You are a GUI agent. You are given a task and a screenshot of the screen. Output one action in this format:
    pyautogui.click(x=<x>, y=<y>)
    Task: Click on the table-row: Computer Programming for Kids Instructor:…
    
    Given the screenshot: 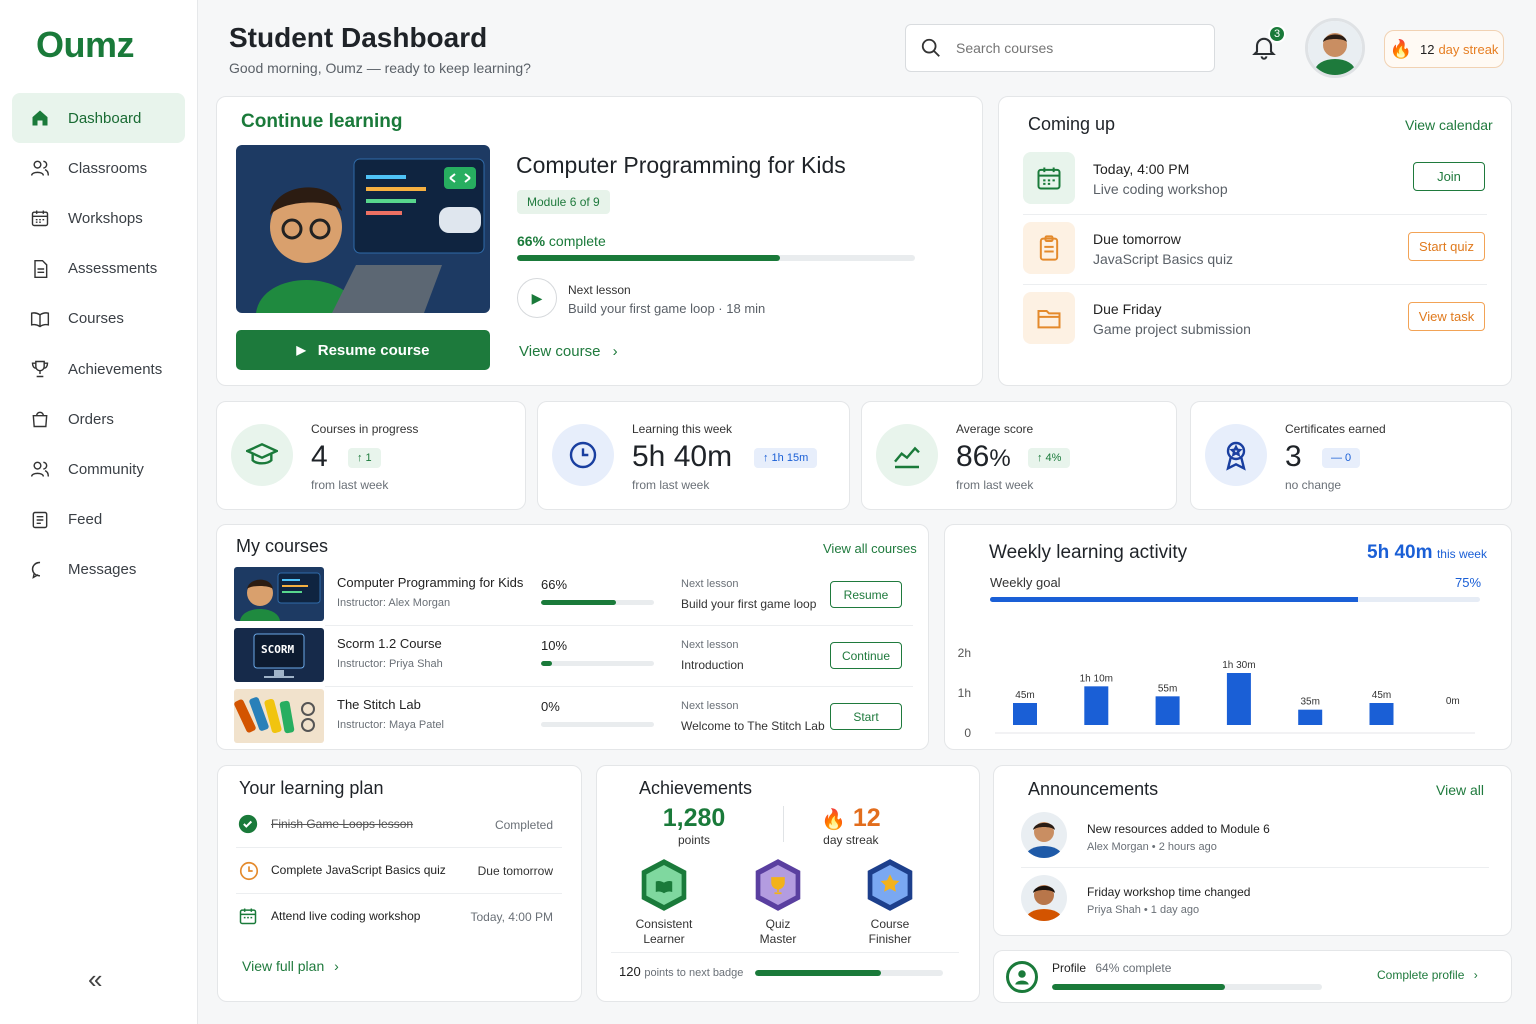 What is the action you would take?
    pyautogui.click(x=574, y=595)
    